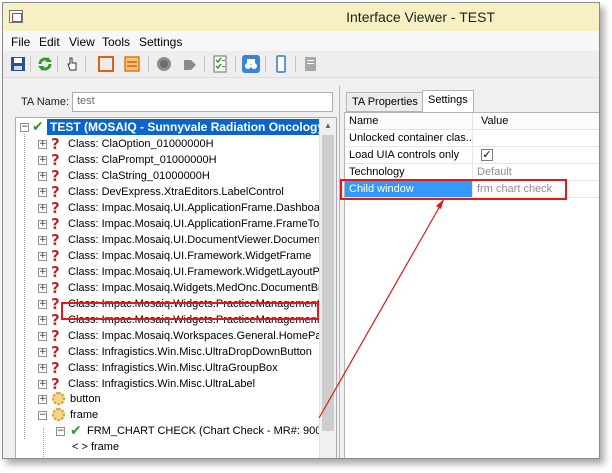 The width and height of the screenshot is (612, 473). I want to click on annotation-arrow, so click(381, 308).